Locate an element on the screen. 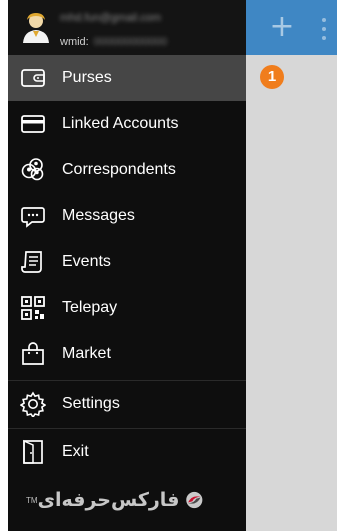  menu-item-messages: Messages is located at coordinates (127, 216).